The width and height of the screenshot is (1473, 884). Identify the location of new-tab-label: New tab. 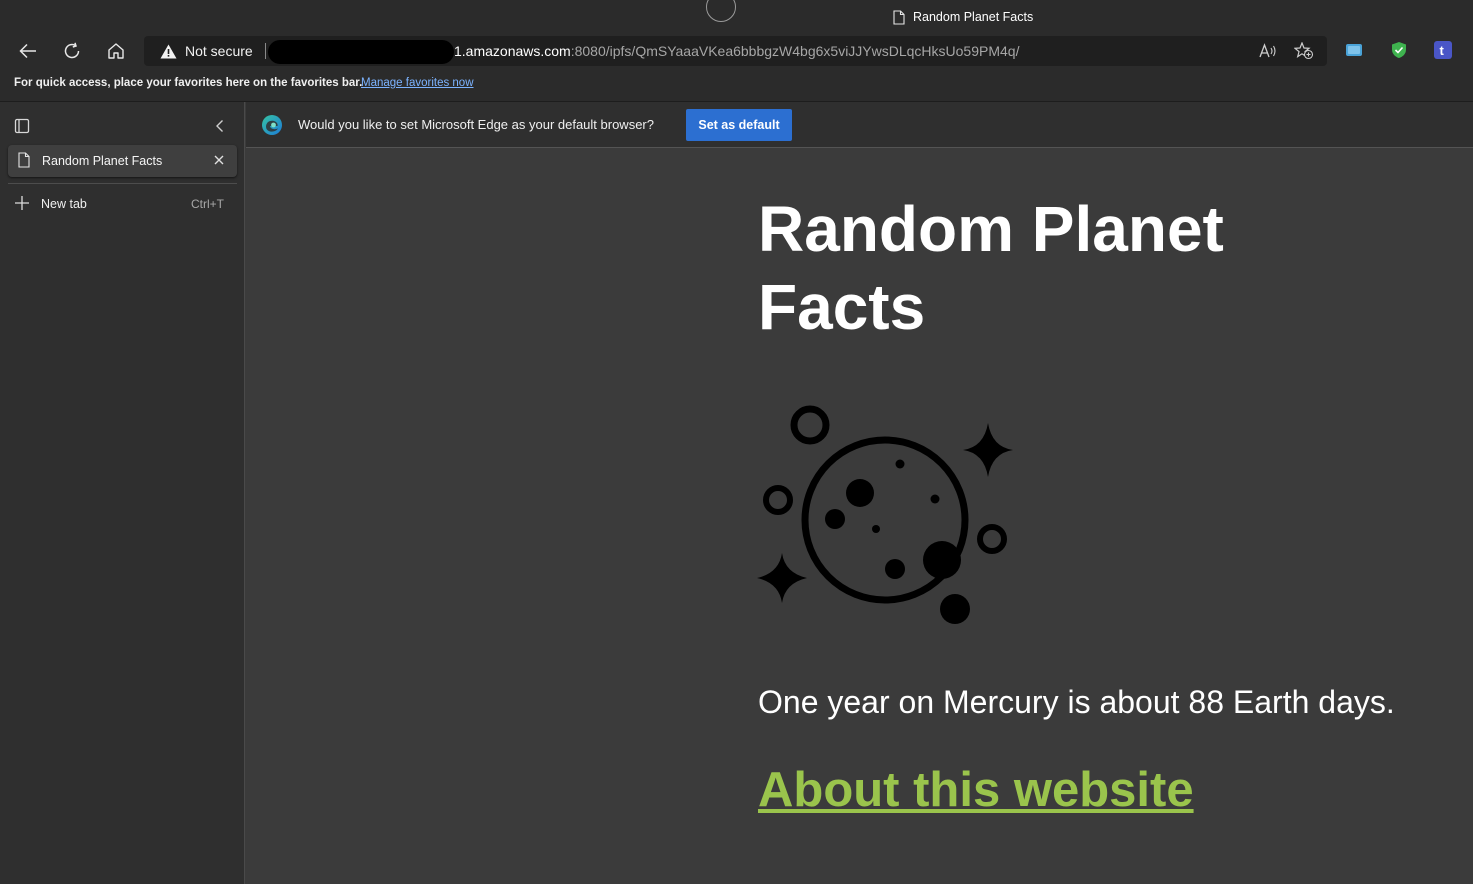
(64, 204).